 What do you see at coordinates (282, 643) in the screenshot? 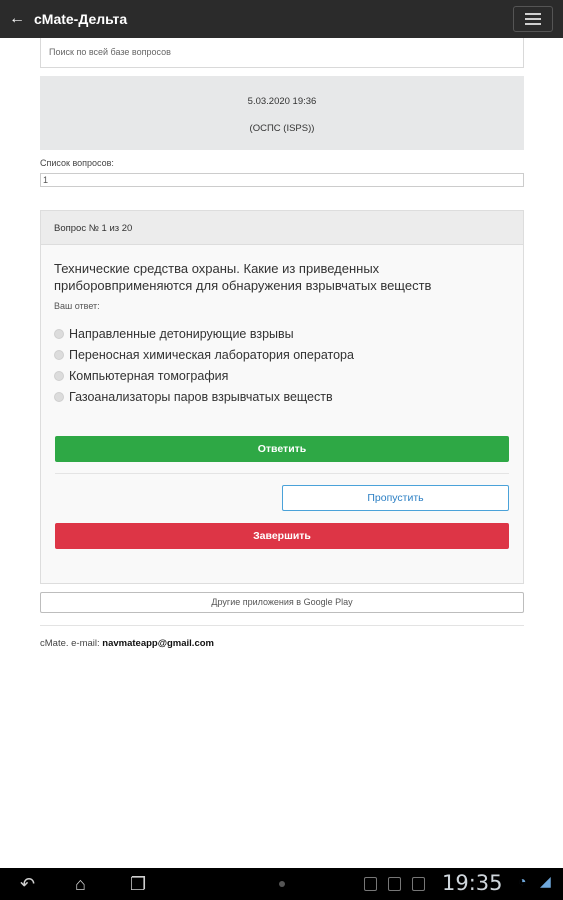
I see `footer: cMate. e-mail: navmateapp@gmail.com` at bounding box center [282, 643].